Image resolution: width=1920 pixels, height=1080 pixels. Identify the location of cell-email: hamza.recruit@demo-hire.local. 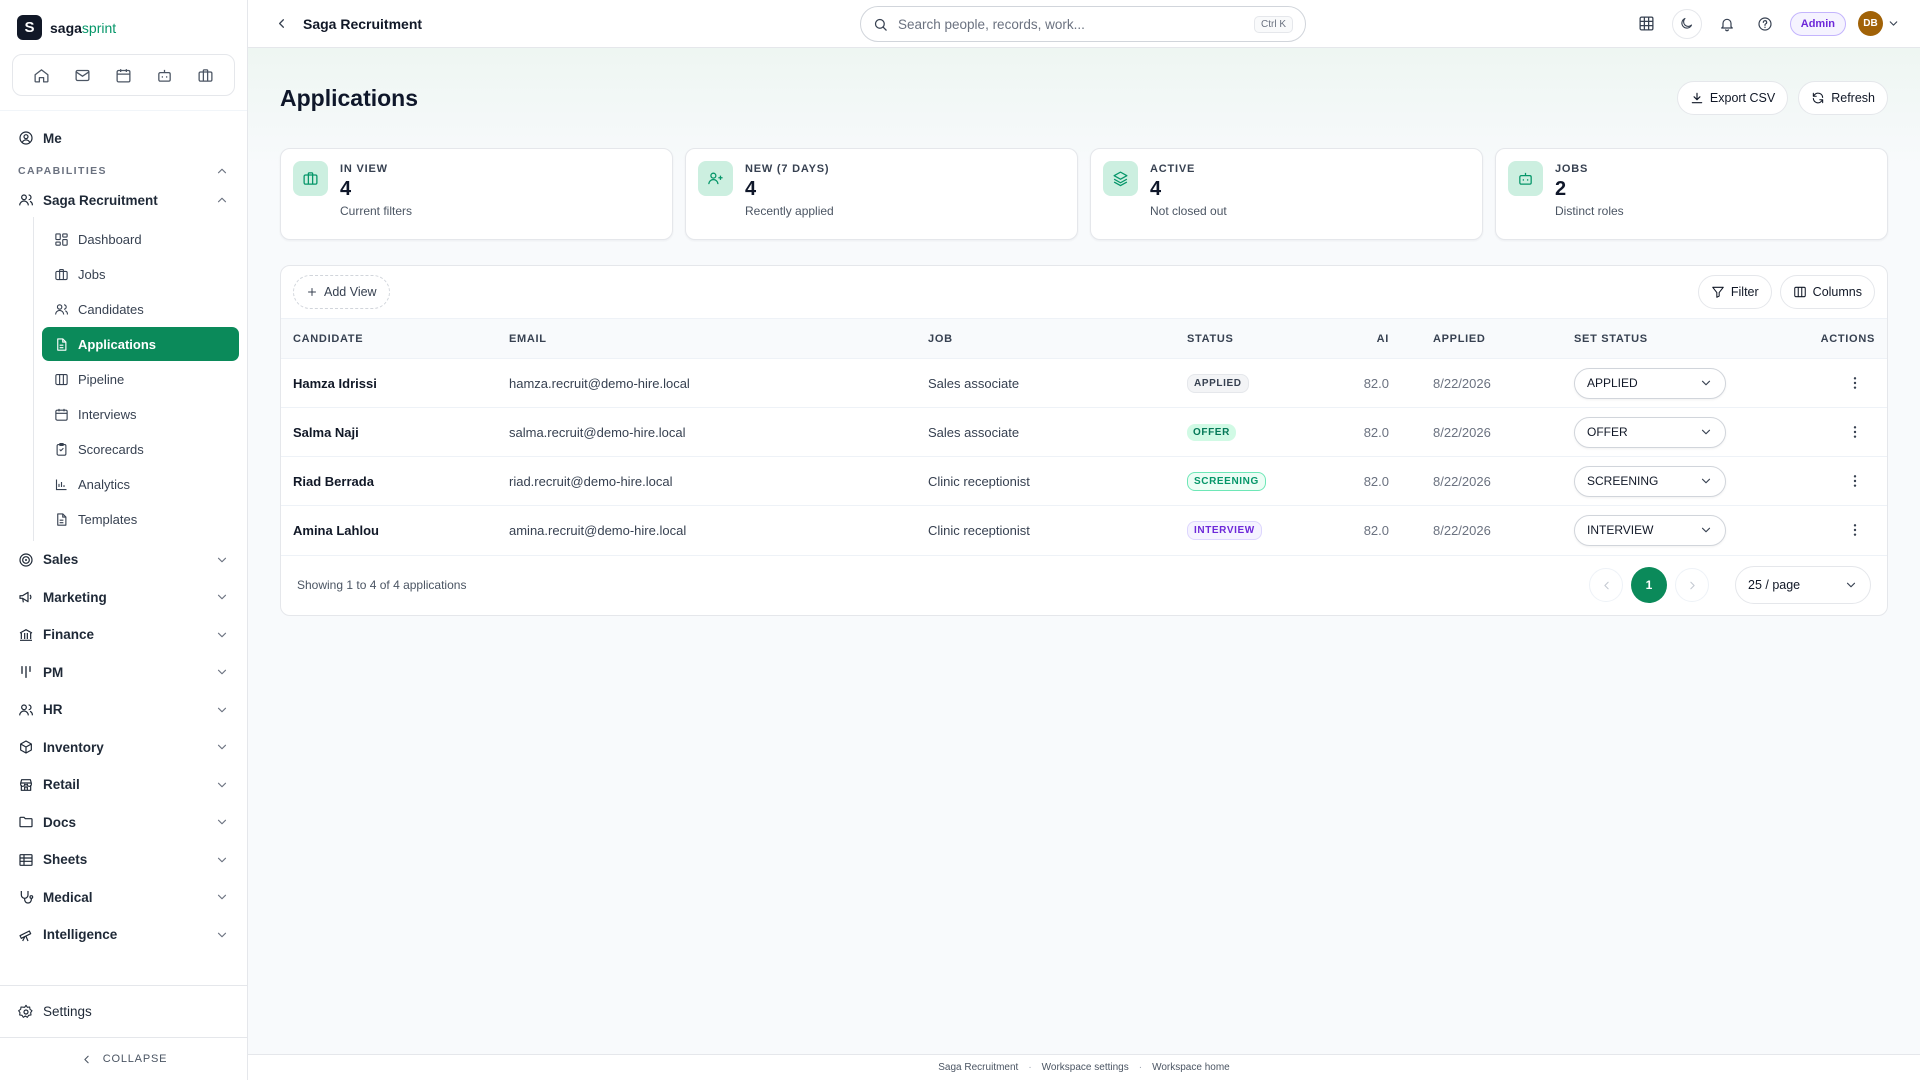
(706, 383).